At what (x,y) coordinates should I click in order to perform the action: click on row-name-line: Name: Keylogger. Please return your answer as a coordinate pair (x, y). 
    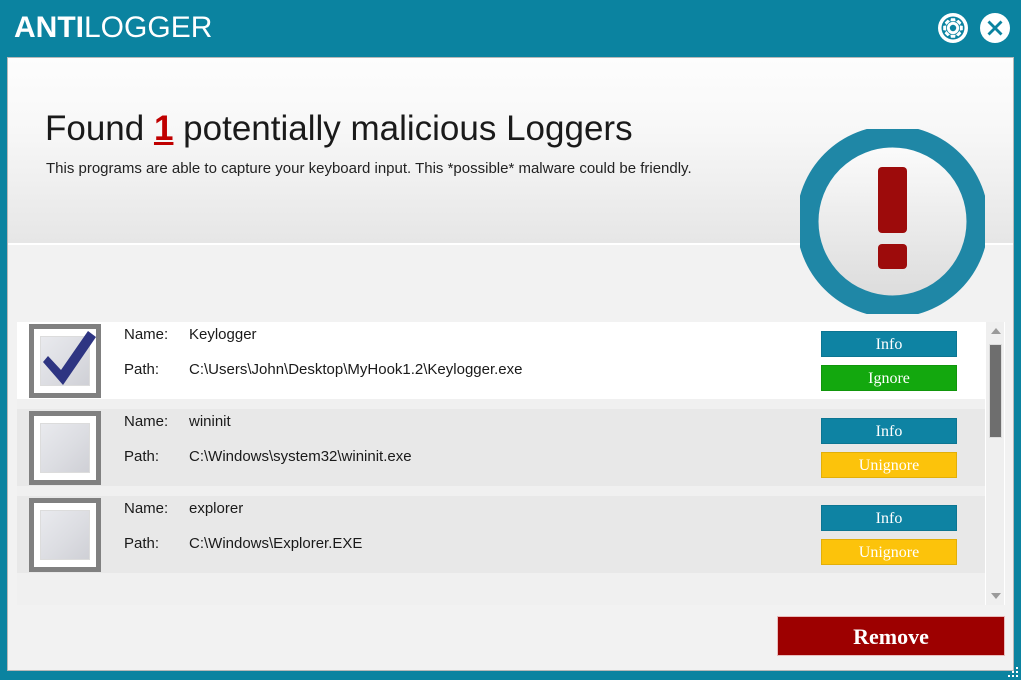
    Looking at the image, I should click on (472, 343).